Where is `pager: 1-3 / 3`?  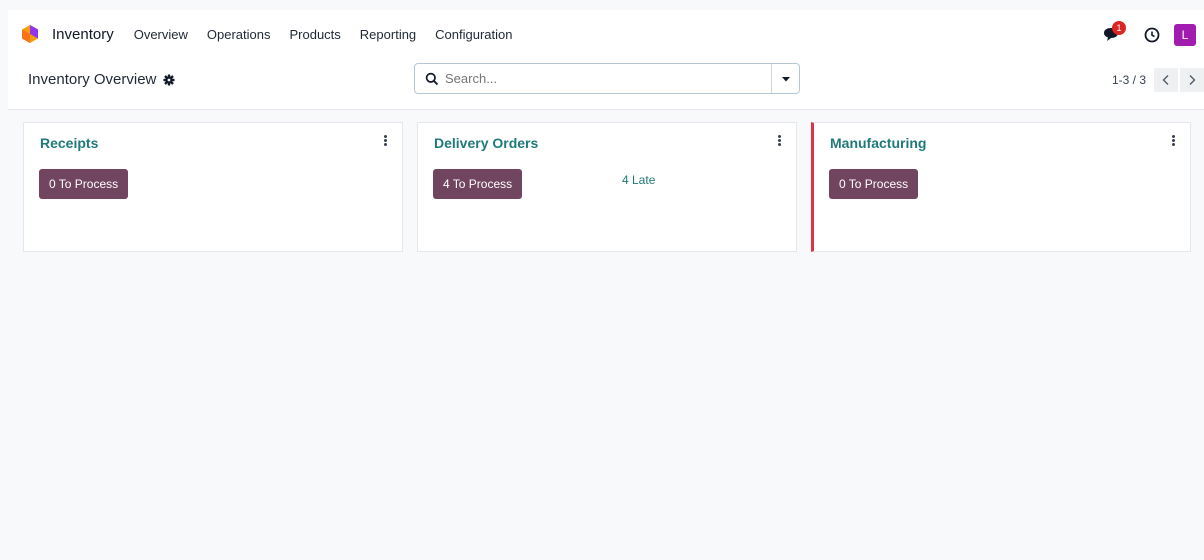
pager: 1-3 / 3 is located at coordinates (1158, 80).